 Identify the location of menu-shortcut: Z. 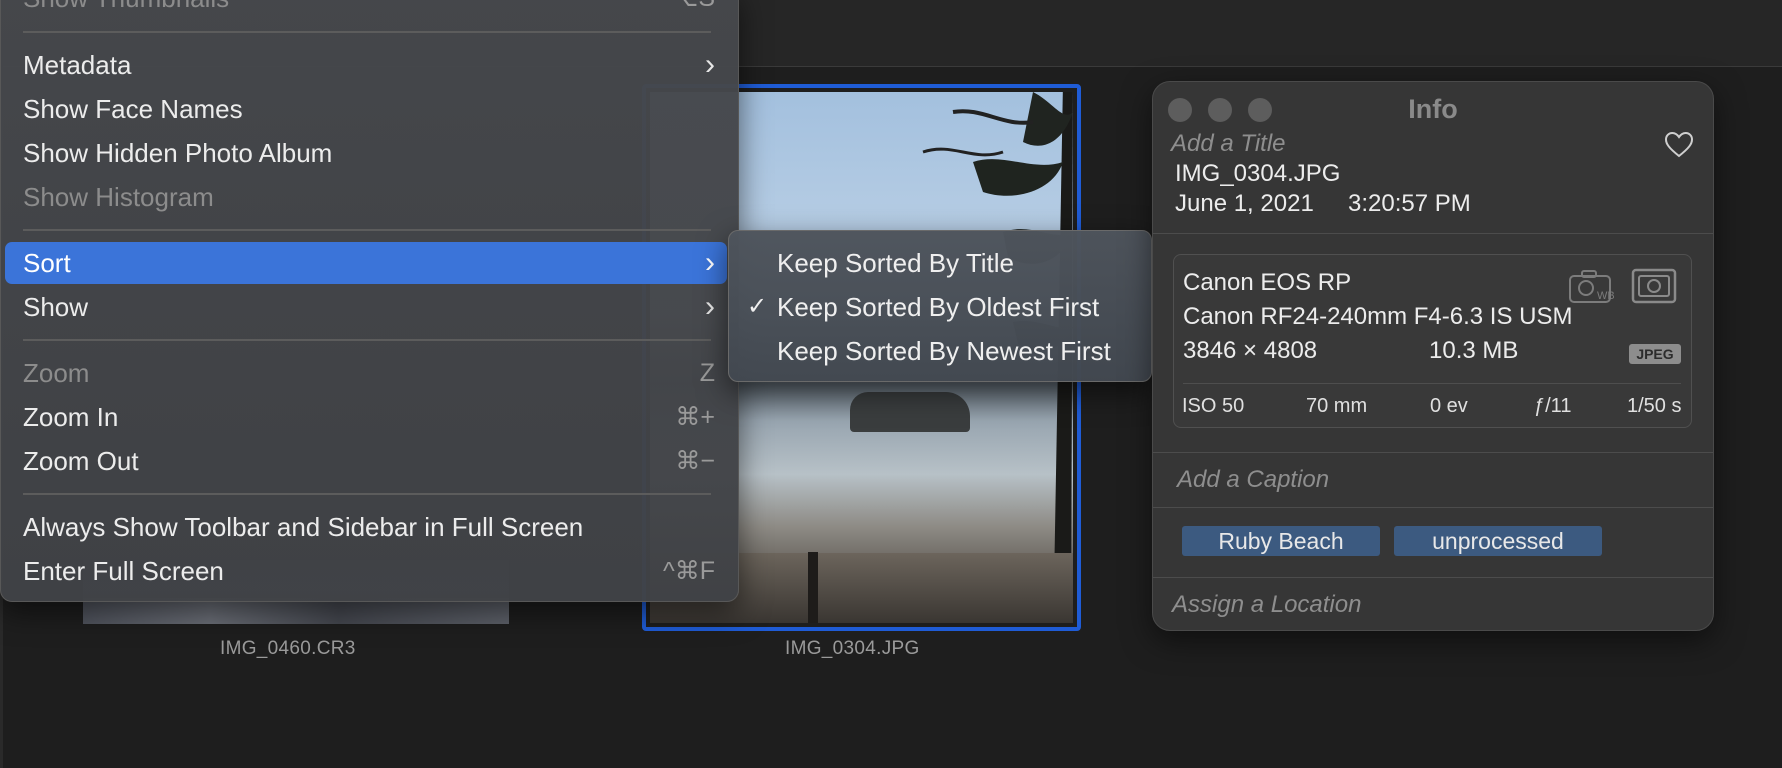
(707, 373).